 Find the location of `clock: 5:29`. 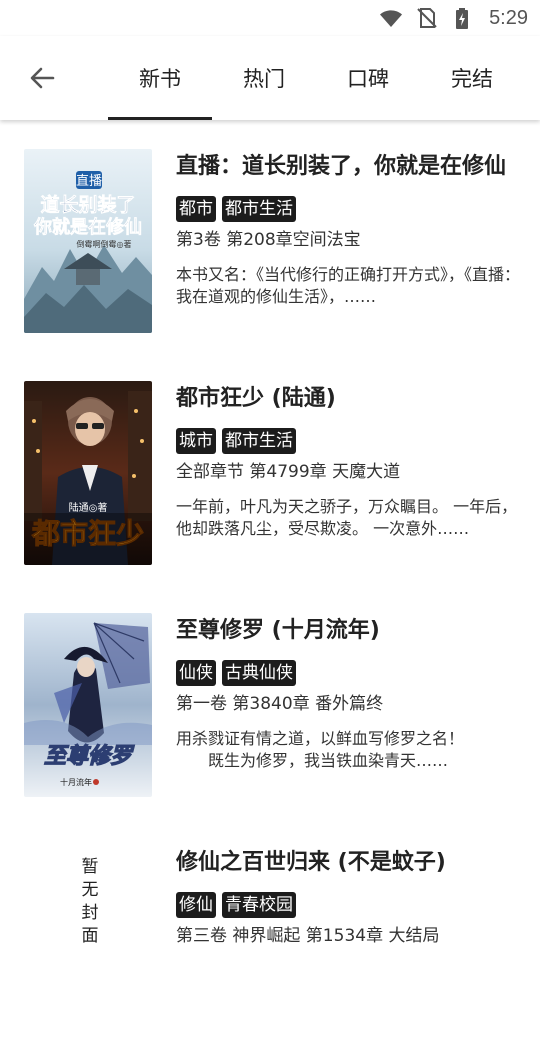

clock: 5:29 is located at coordinates (508, 17).